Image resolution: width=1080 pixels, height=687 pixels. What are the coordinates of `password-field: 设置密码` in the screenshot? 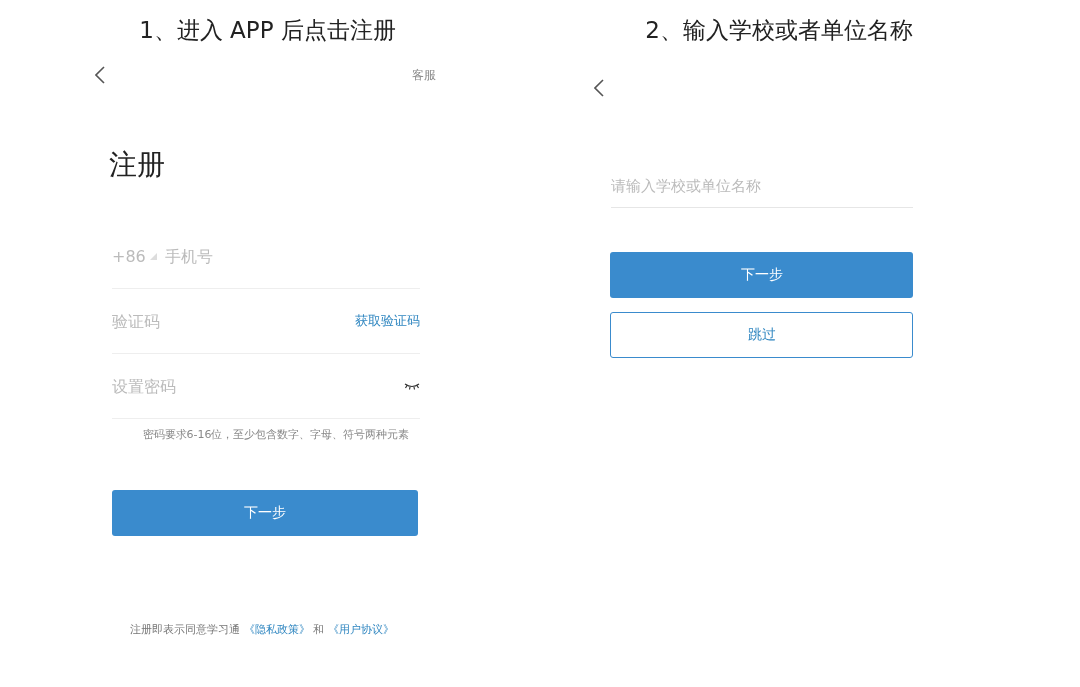 It's located at (258, 386).